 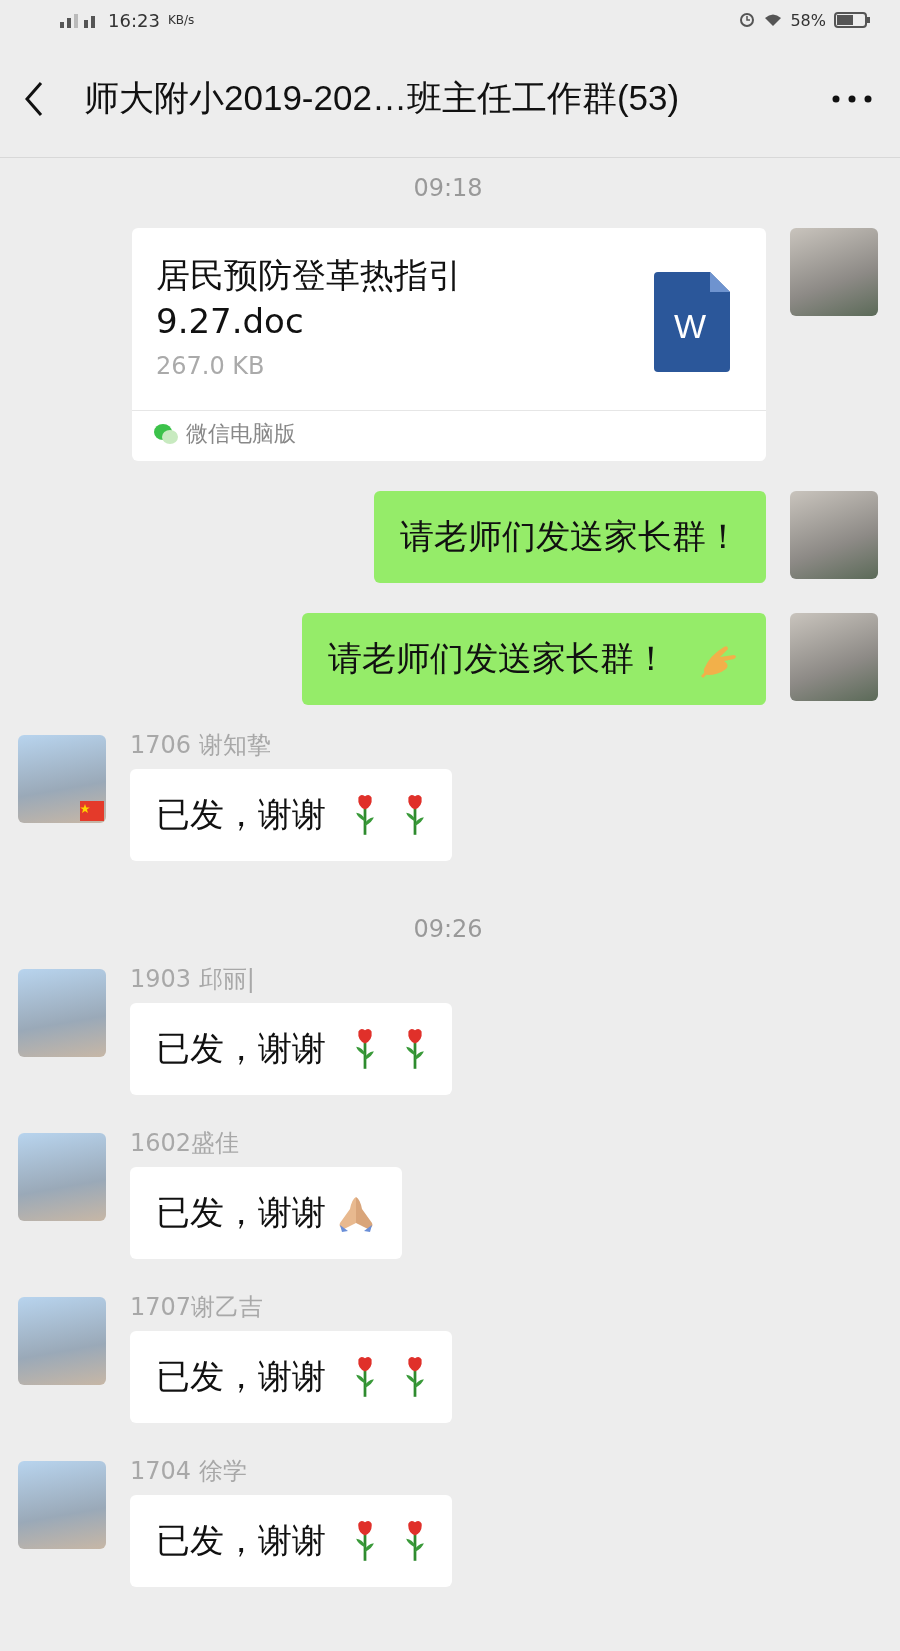 What do you see at coordinates (808, 20) in the screenshot?
I see `battery-percent: 58%` at bounding box center [808, 20].